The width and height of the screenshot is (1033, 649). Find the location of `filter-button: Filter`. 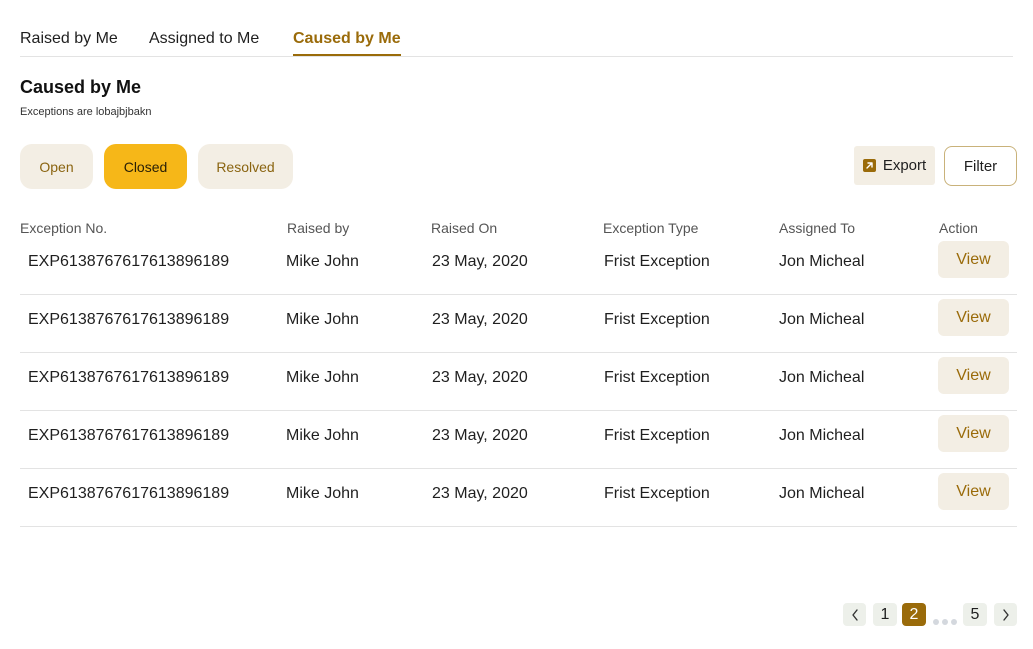

filter-button: Filter is located at coordinates (980, 166).